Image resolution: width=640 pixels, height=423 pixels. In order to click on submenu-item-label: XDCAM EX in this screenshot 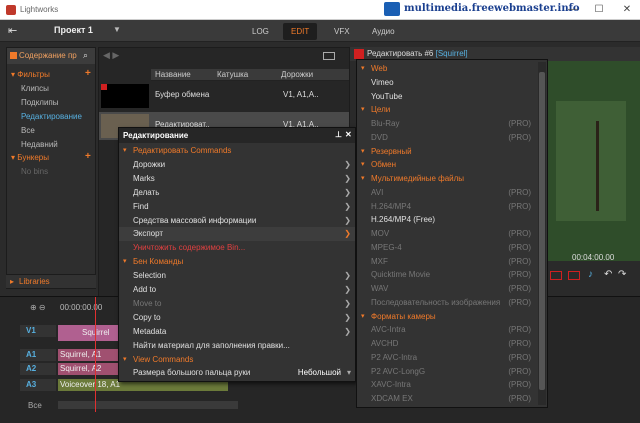, I will do `click(392, 398)`.